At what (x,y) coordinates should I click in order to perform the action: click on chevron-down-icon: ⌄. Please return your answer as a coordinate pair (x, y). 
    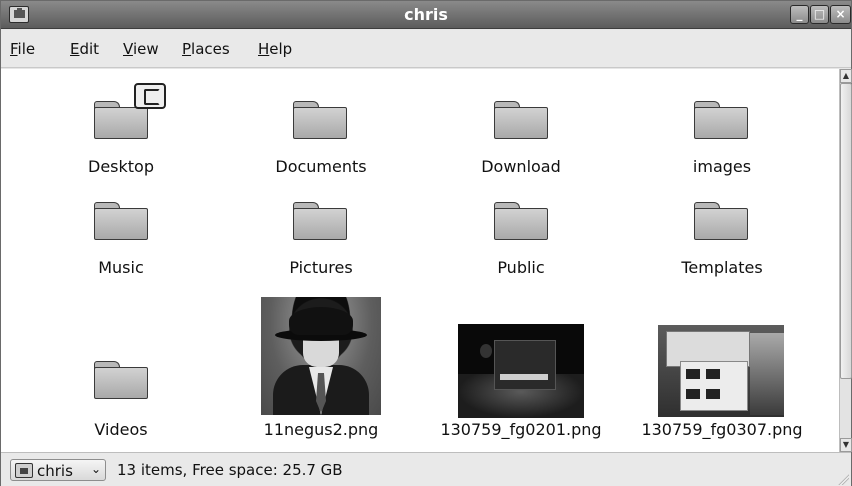
    Looking at the image, I should click on (96, 469).